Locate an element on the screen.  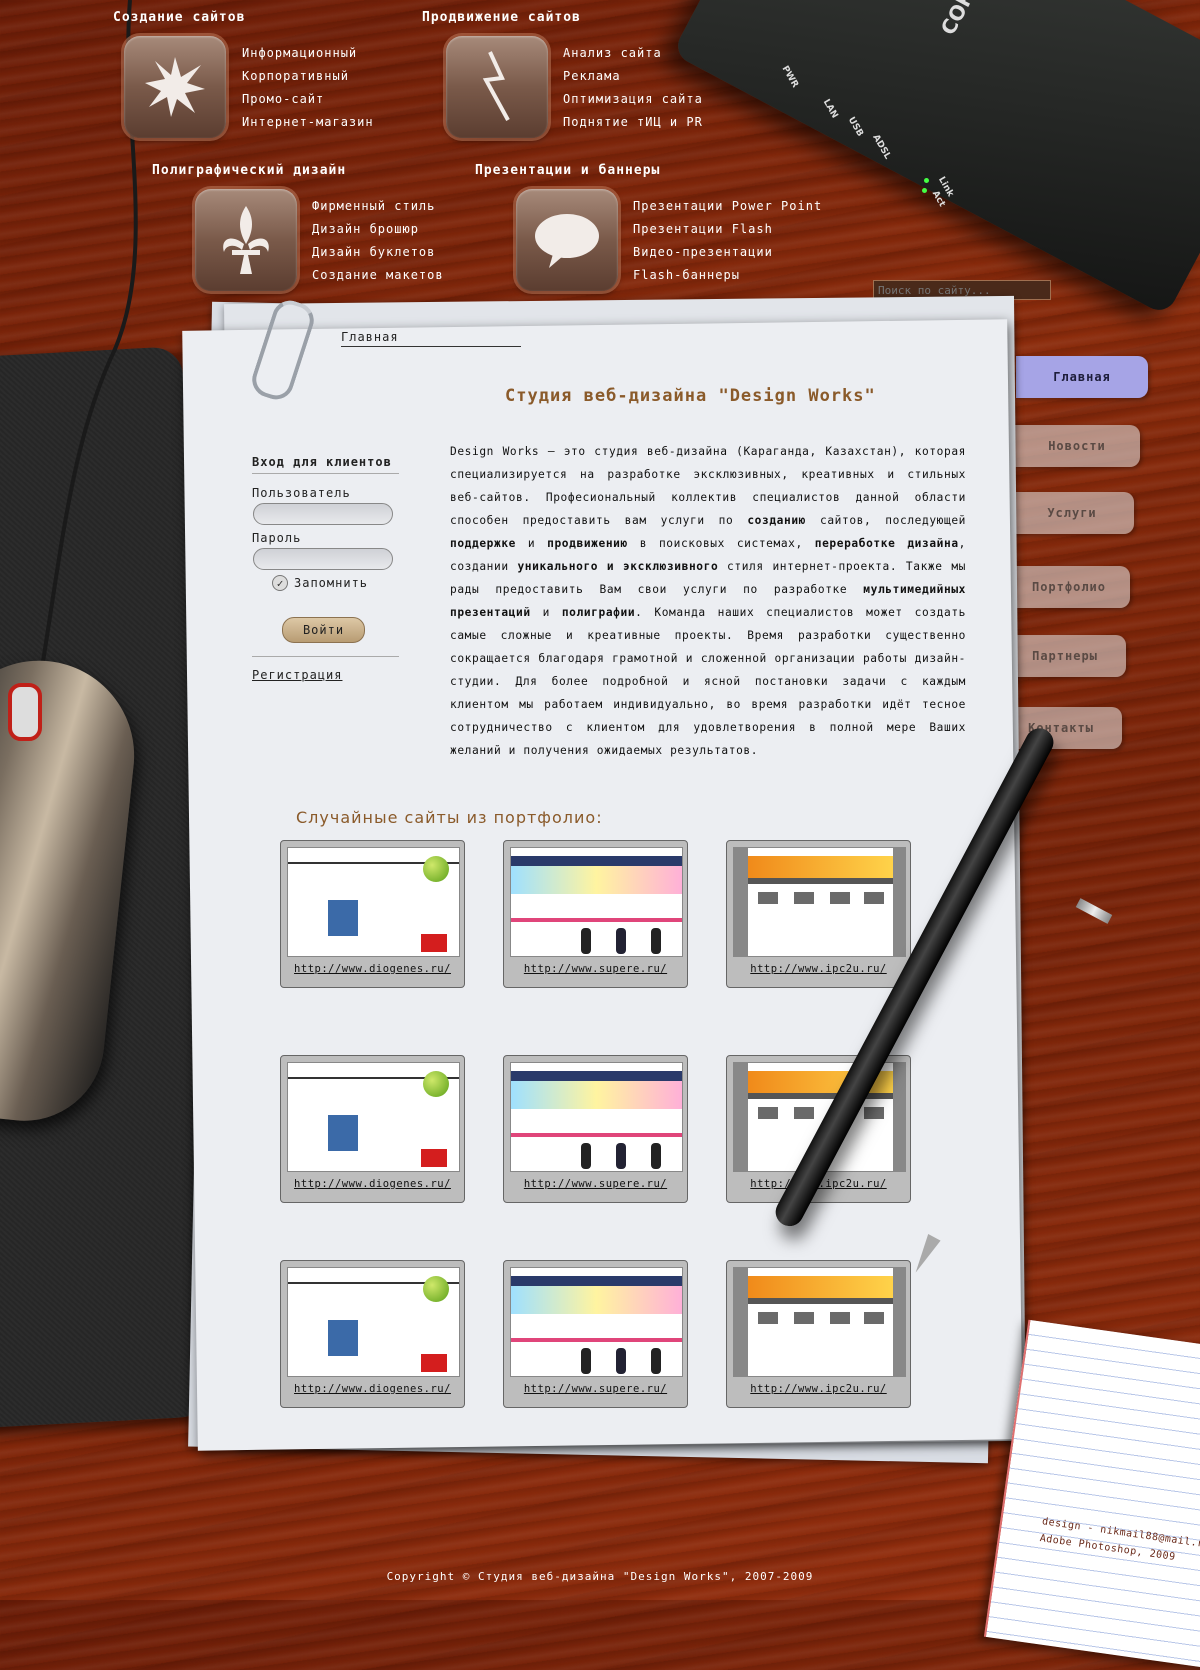
service-link: Анализ сайта is located at coordinates (633, 57).